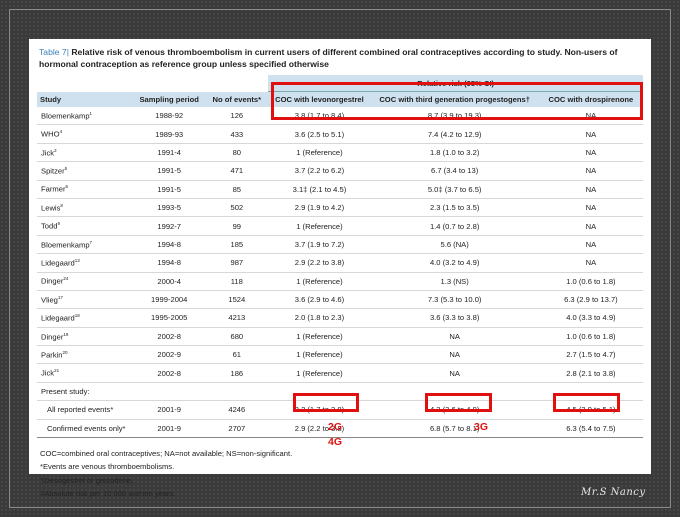  What do you see at coordinates (61, 205) in the screenshot?
I see `reference-number: 8` at bounding box center [61, 205].